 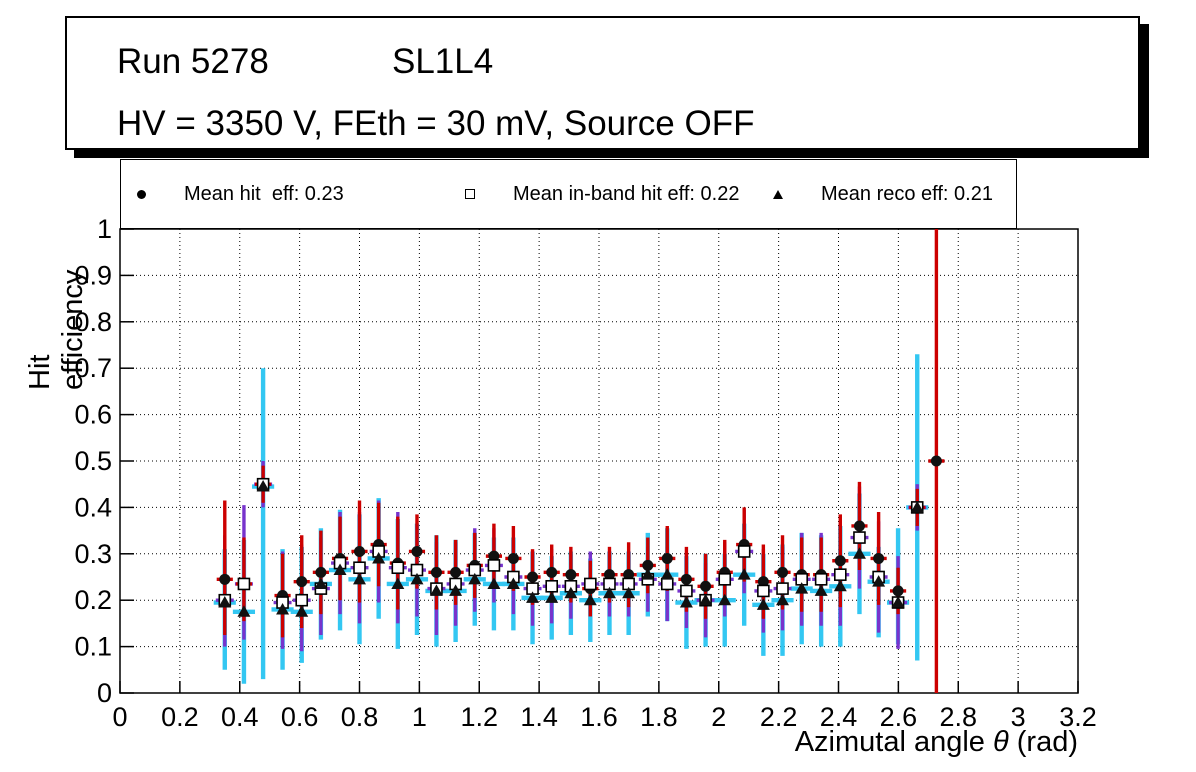 What do you see at coordinates (936, 742) in the screenshot?
I see `x-axis-title: Azimutal angle θ (rad)` at bounding box center [936, 742].